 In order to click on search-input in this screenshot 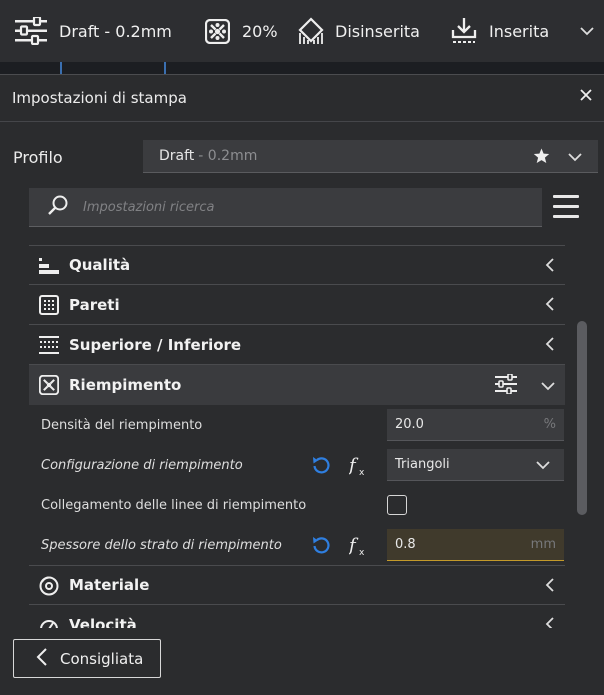, I will do `click(293, 207)`.